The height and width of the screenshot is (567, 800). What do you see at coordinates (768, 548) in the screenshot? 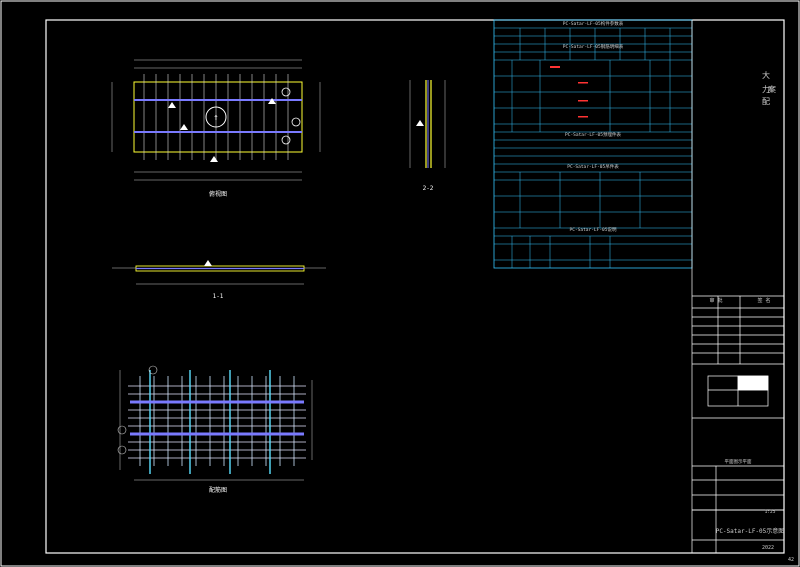
I see `sheet-number: 2022` at bounding box center [768, 548].